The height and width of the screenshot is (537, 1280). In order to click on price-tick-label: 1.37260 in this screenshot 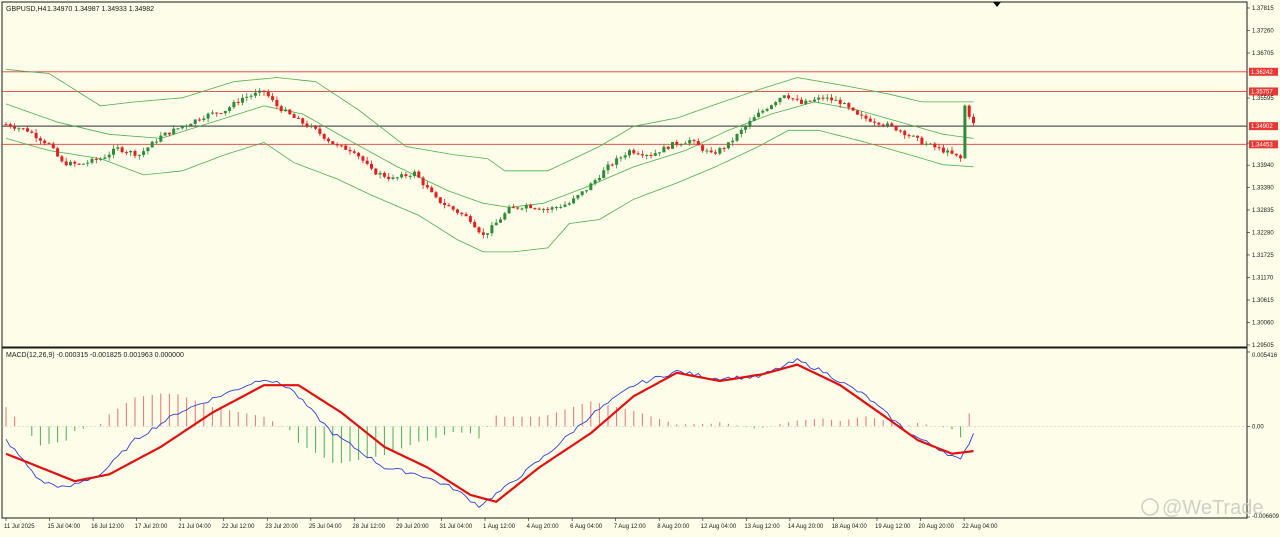, I will do `click(1263, 32)`.